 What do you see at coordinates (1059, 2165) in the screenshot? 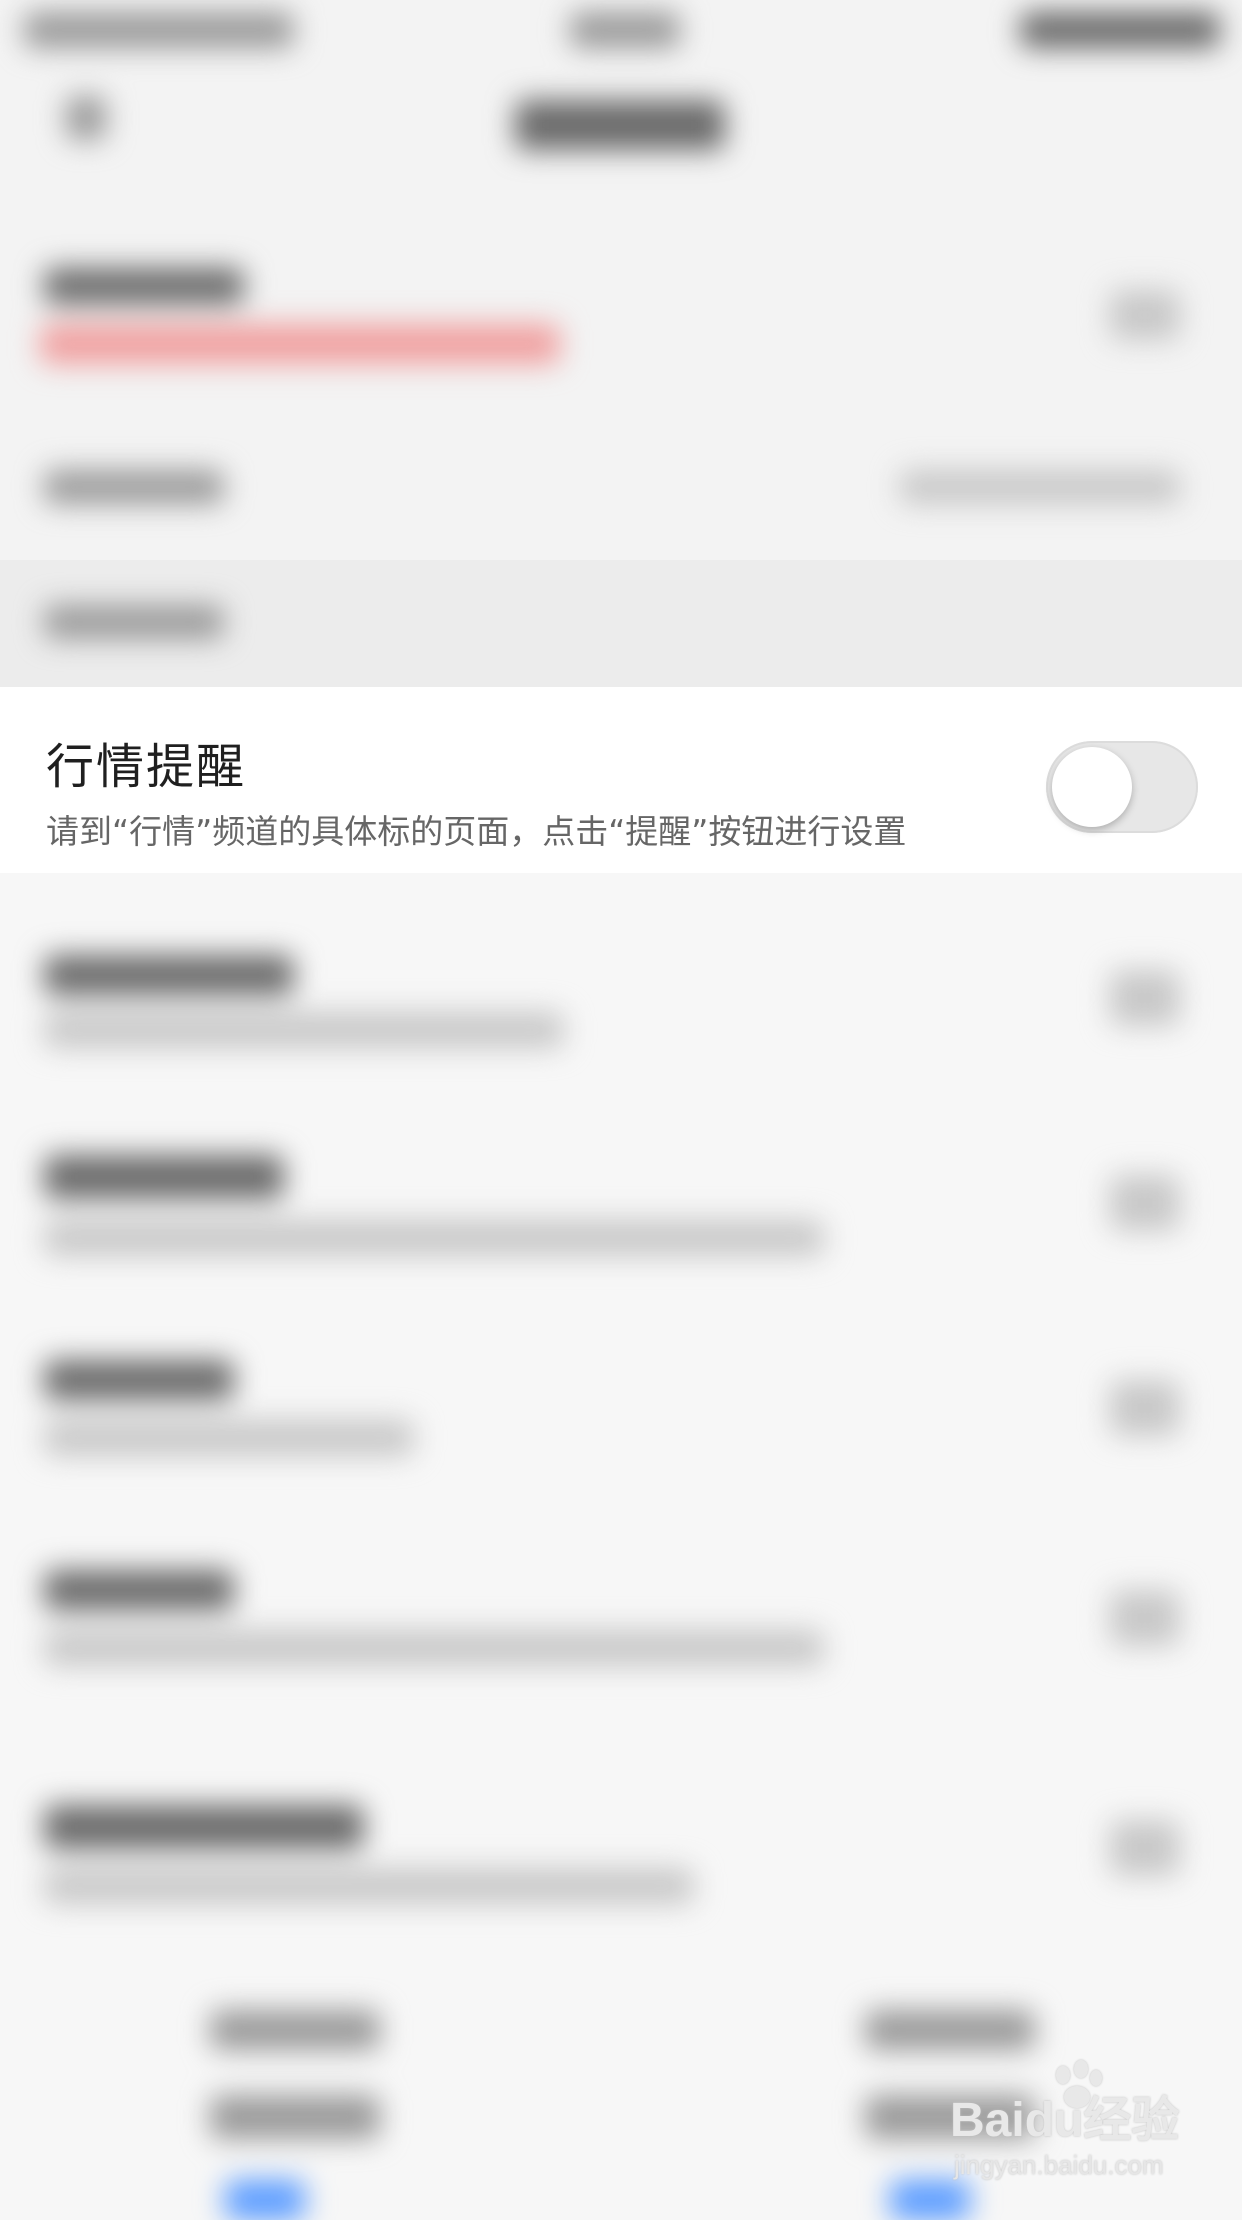
I see `watermark-url: jingyan.baidu.com` at bounding box center [1059, 2165].